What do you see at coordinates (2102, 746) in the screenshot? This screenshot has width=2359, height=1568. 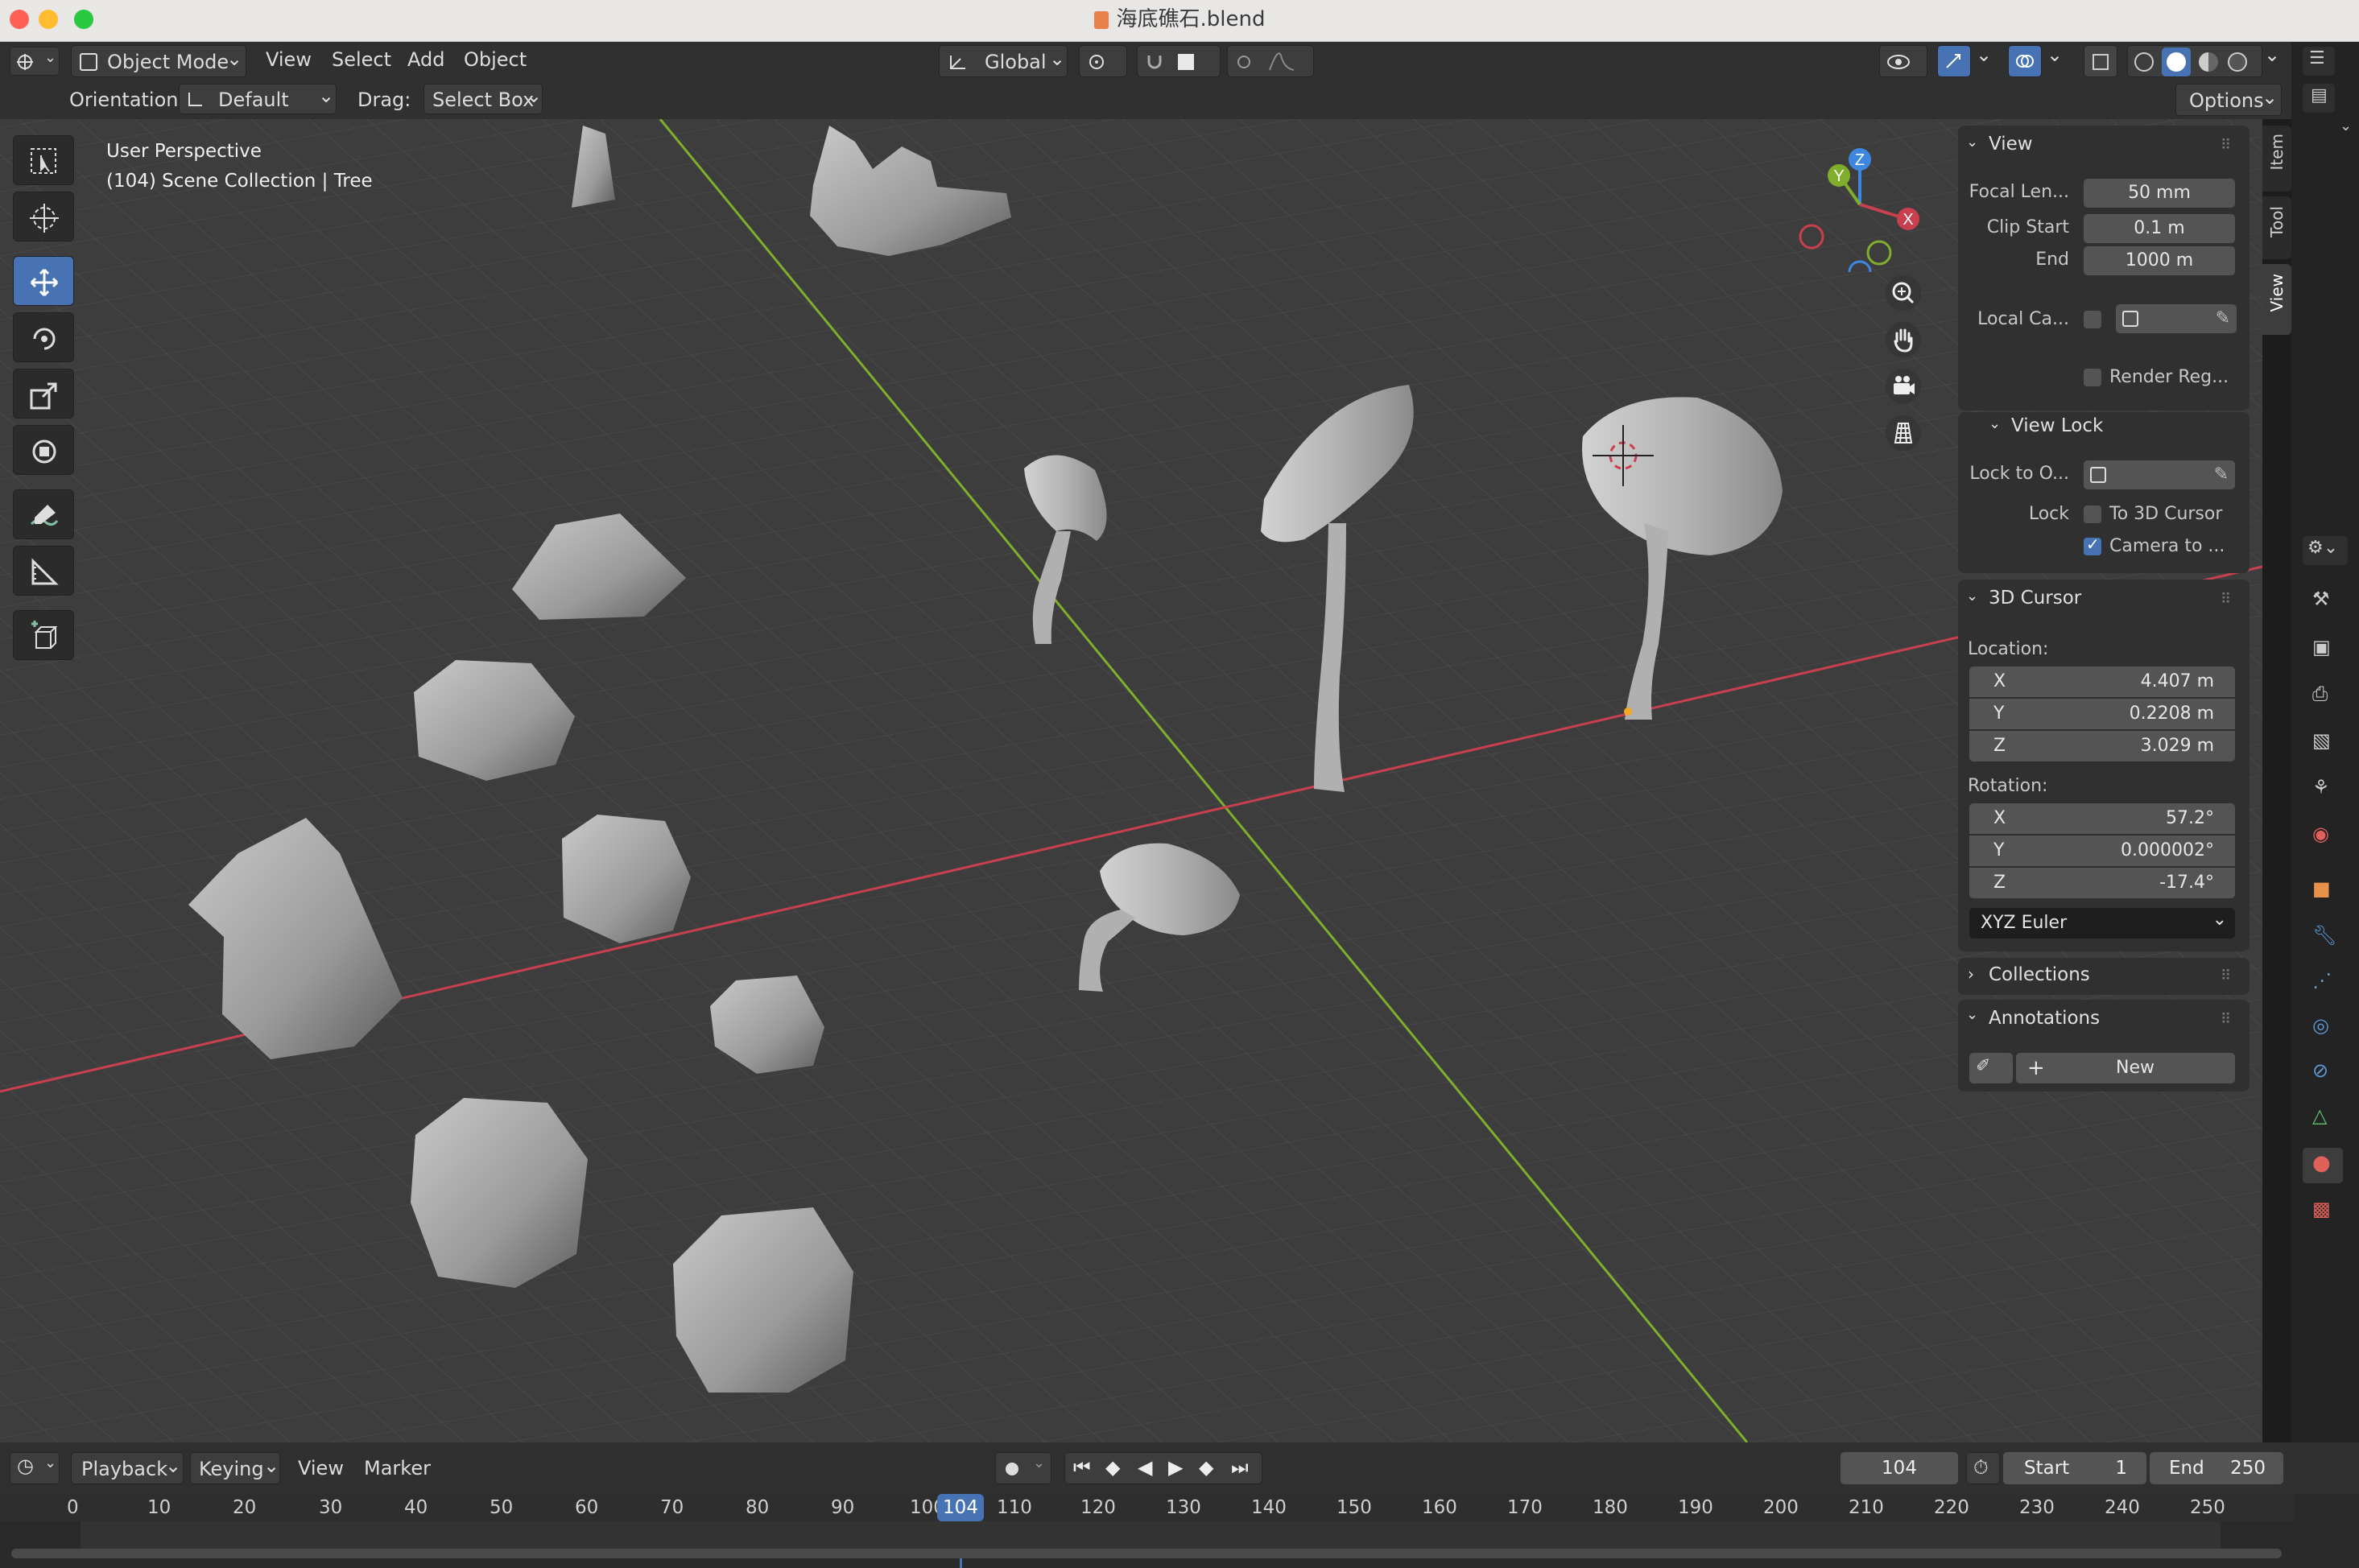 I see `location-z-field: Z 3.029 m` at bounding box center [2102, 746].